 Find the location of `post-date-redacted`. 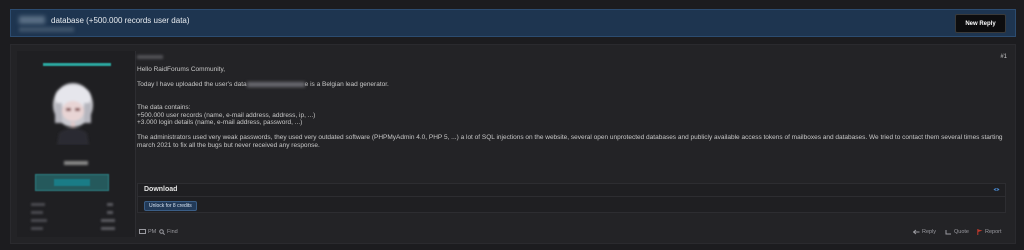

post-date-redacted is located at coordinates (150, 57).